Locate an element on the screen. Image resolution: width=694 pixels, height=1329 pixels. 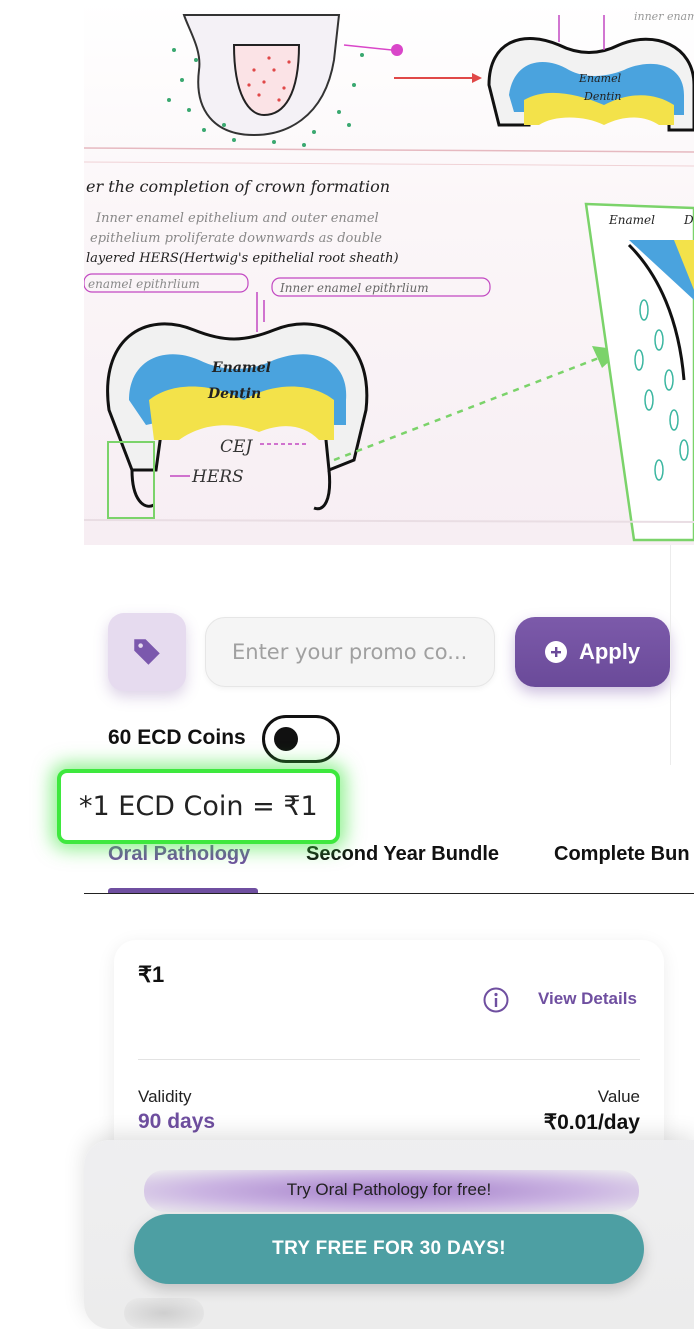
plan-price: ₹1 is located at coordinates (151, 974).